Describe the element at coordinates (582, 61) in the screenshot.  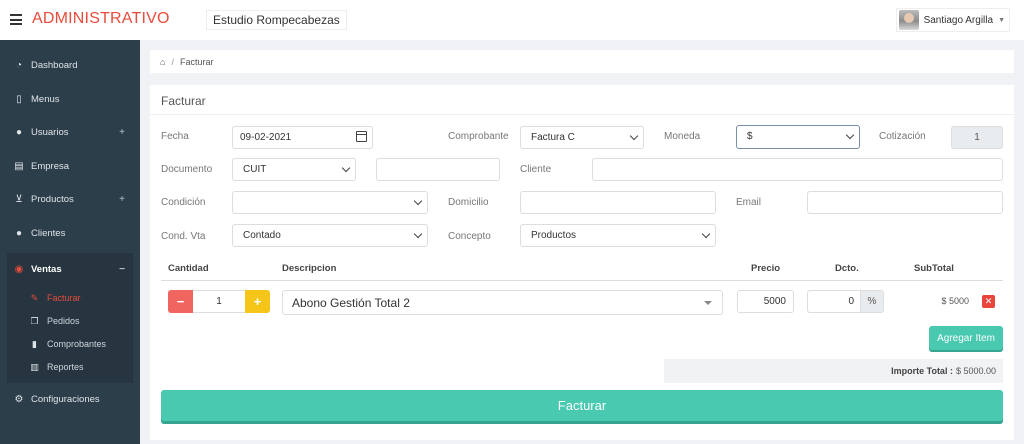
I see `breadcrumb: ⌂ / Facturar` at that location.